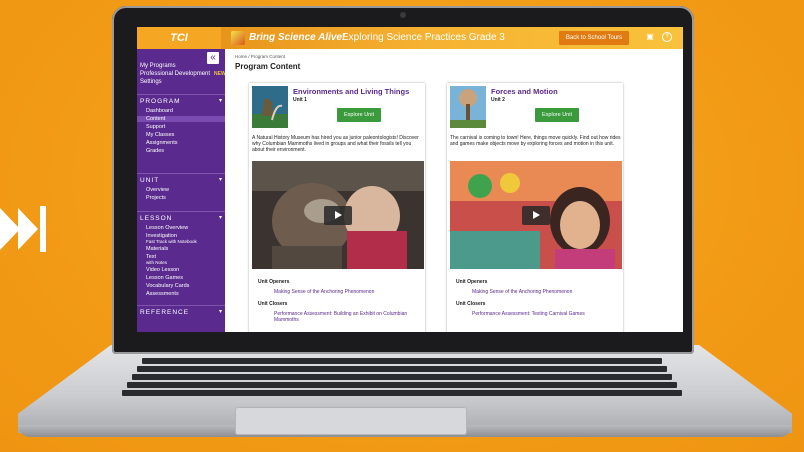 This screenshot has height=452, width=804. Describe the element at coordinates (297, 37) in the screenshot. I see `program-brand: Bring Science Alive!` at that location.